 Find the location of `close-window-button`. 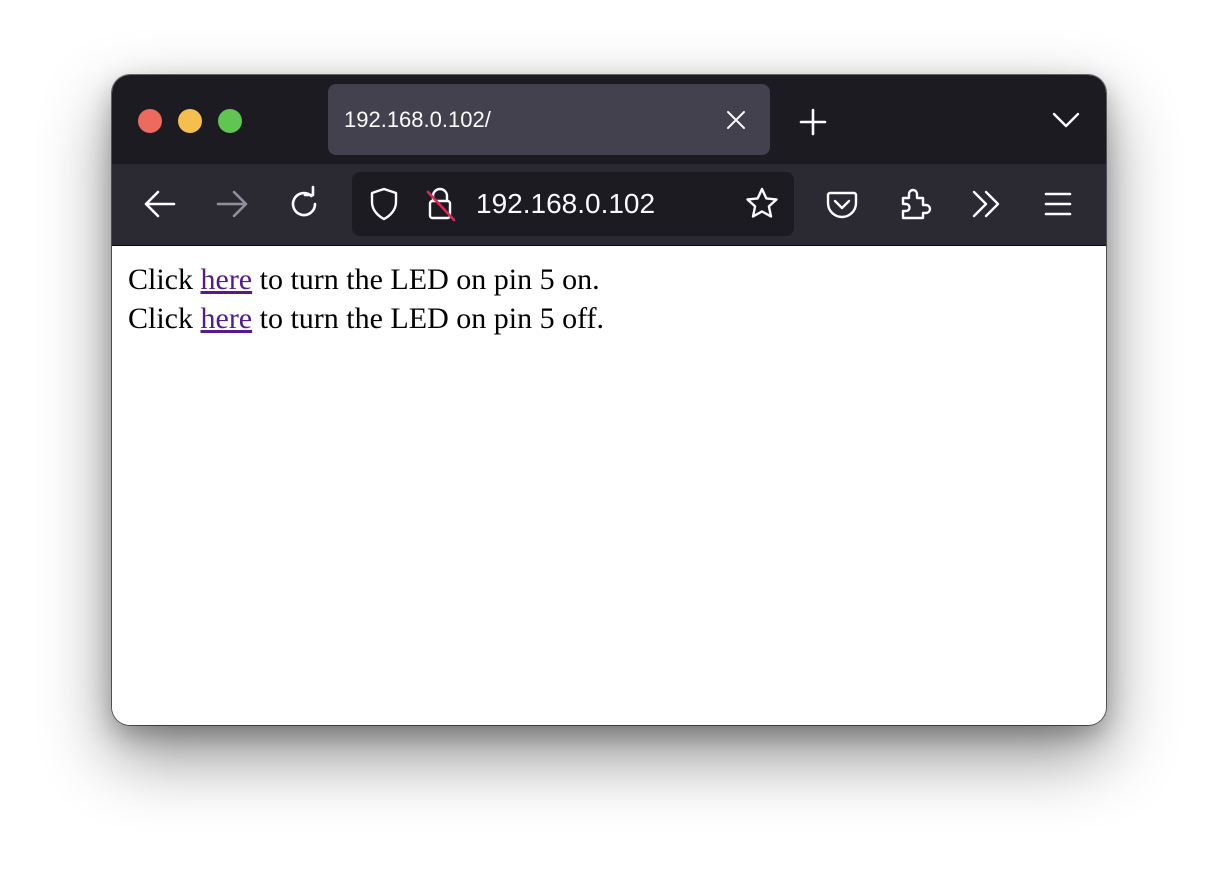

close-window-button is located at coordinates (150, 121).